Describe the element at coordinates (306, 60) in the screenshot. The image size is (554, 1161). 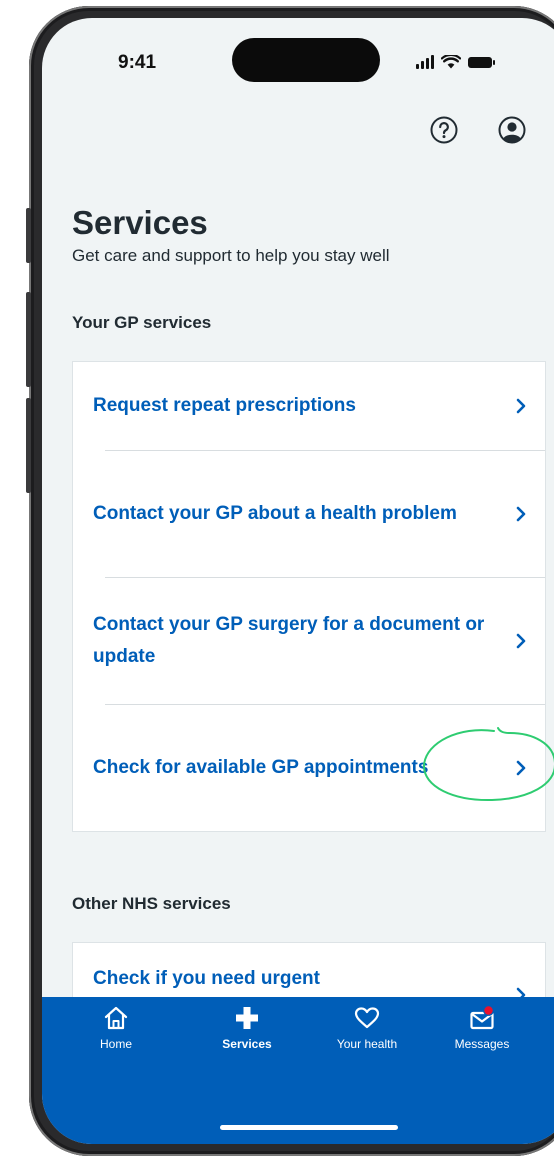
I see `dynamic-island` at that location.